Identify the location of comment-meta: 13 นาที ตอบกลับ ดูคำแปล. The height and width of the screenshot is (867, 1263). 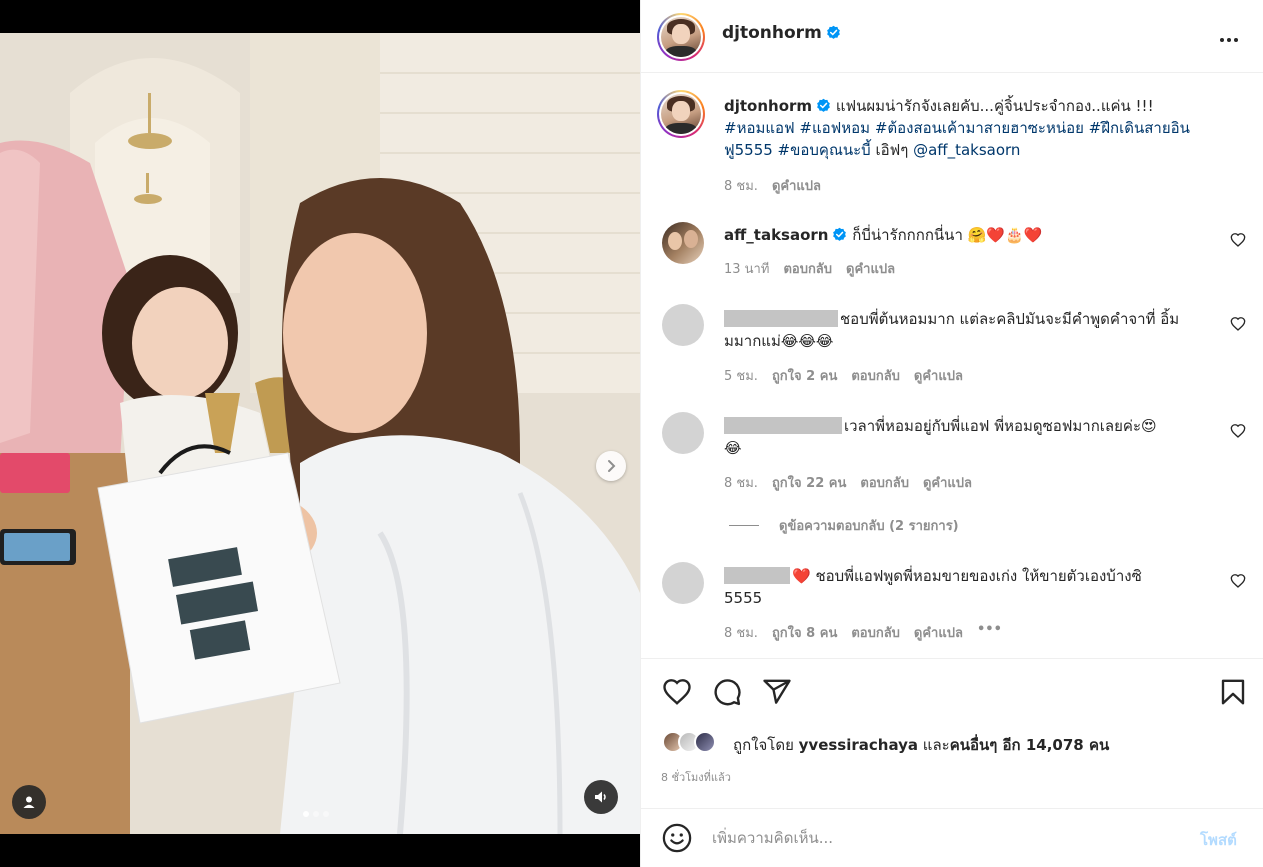
(809, 268).